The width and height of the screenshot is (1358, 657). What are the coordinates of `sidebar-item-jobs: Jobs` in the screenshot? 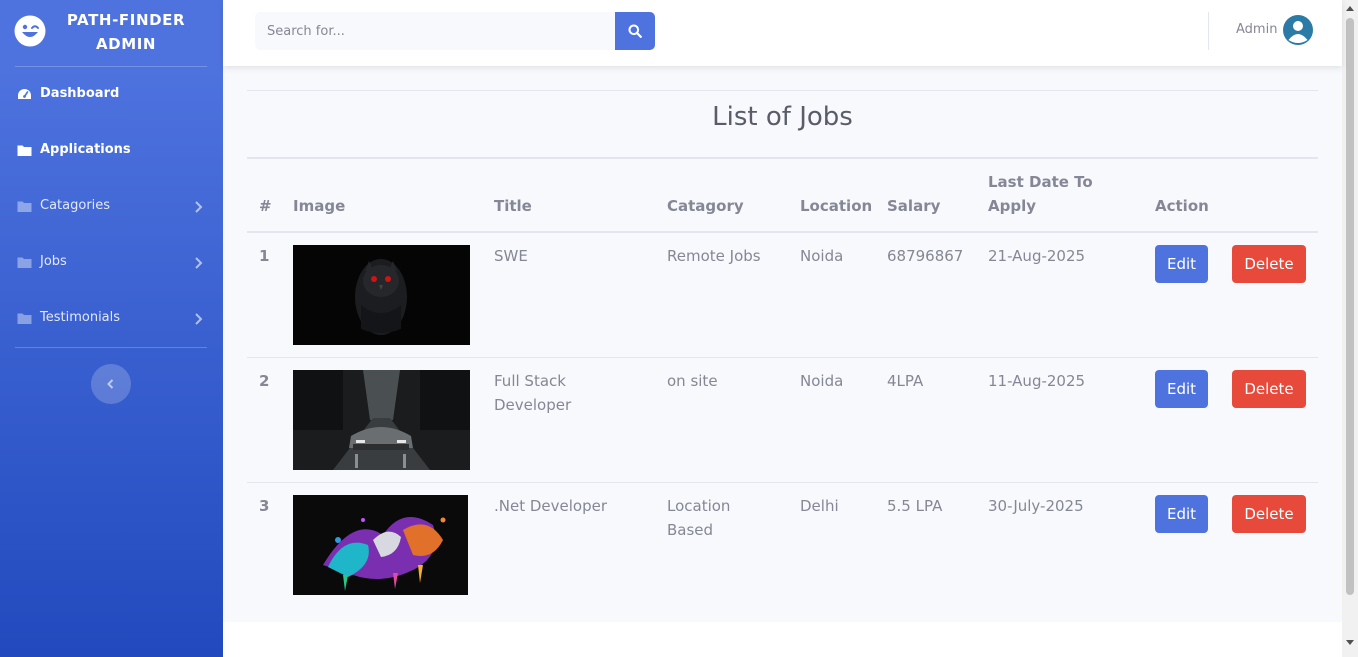 It's located at (111, 263).